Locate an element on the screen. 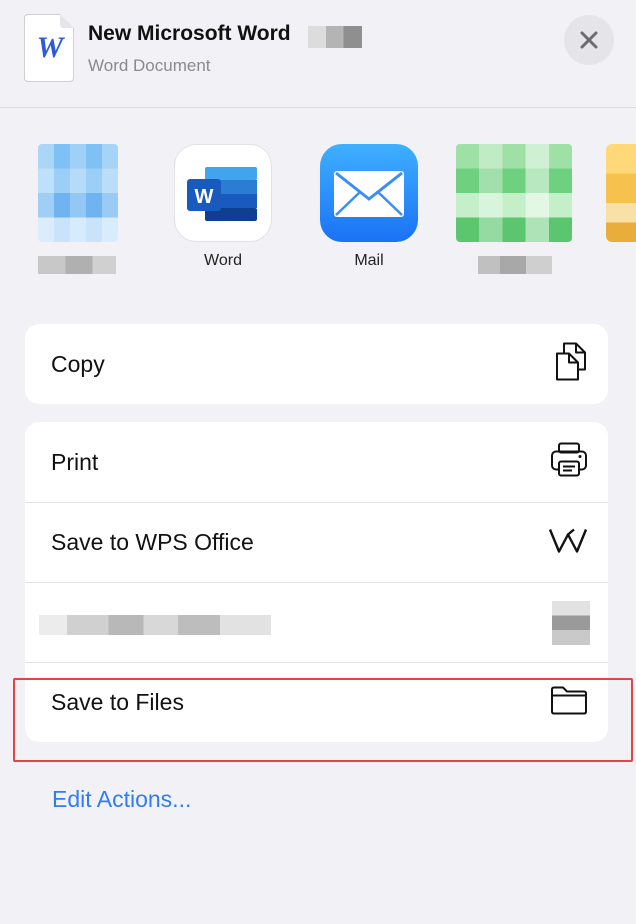  action-wps-label: Save to WPS Office is located at coordinates (152, 542).